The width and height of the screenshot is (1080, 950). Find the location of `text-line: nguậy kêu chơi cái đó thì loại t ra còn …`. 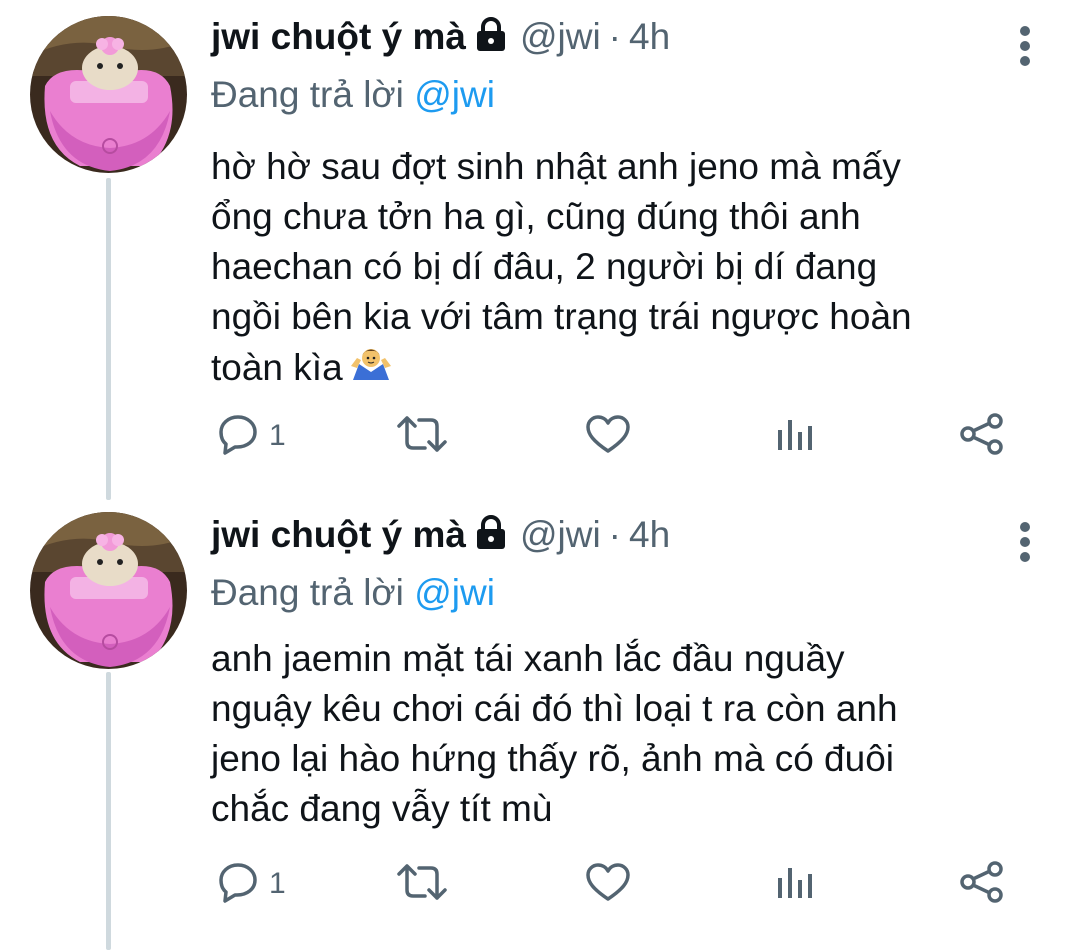

text-line: nguậy kêu chơi cái đó thì loại t ra còn … is located at coordinates (554, 708).